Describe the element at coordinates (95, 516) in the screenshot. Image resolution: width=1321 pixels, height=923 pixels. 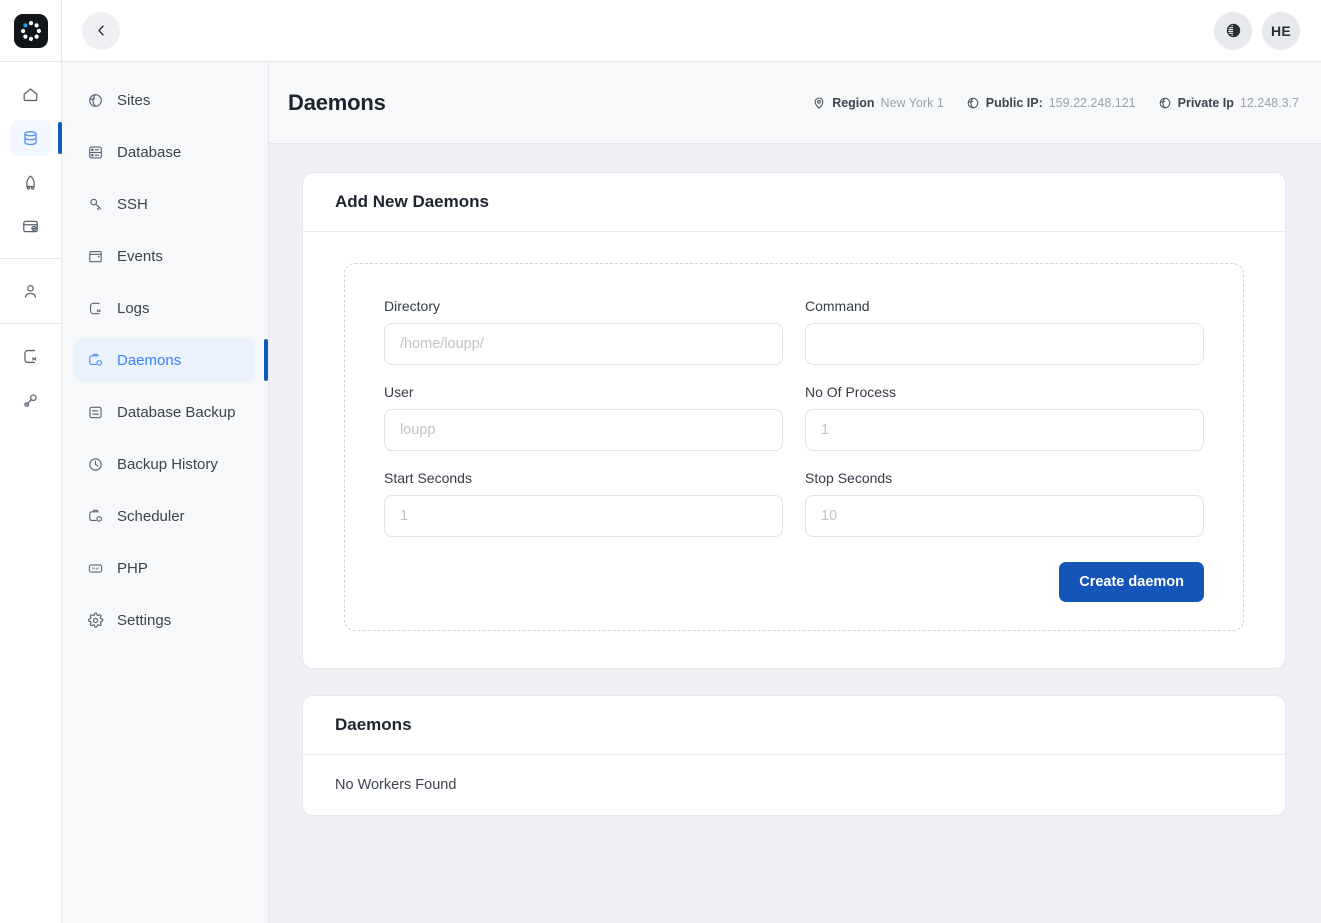
I see `scheduler-icon` at that location.